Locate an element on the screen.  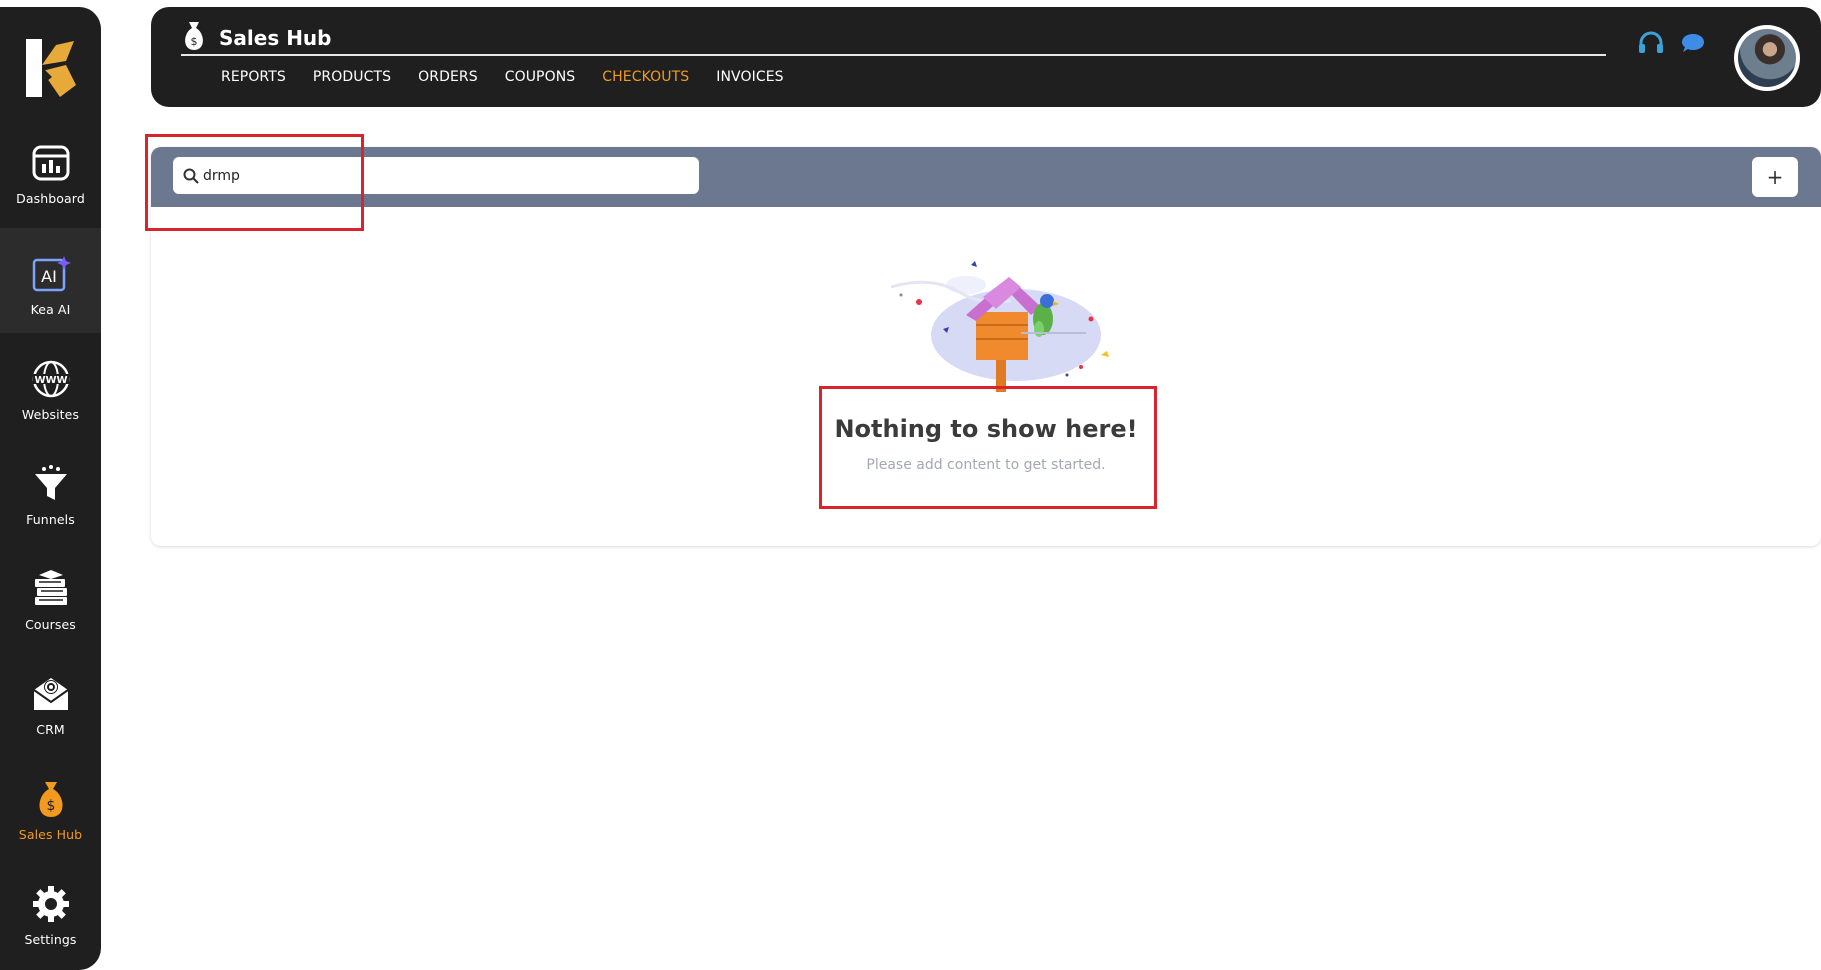
sidebar-item-label: Funnels is located at coordinates (50, 519).